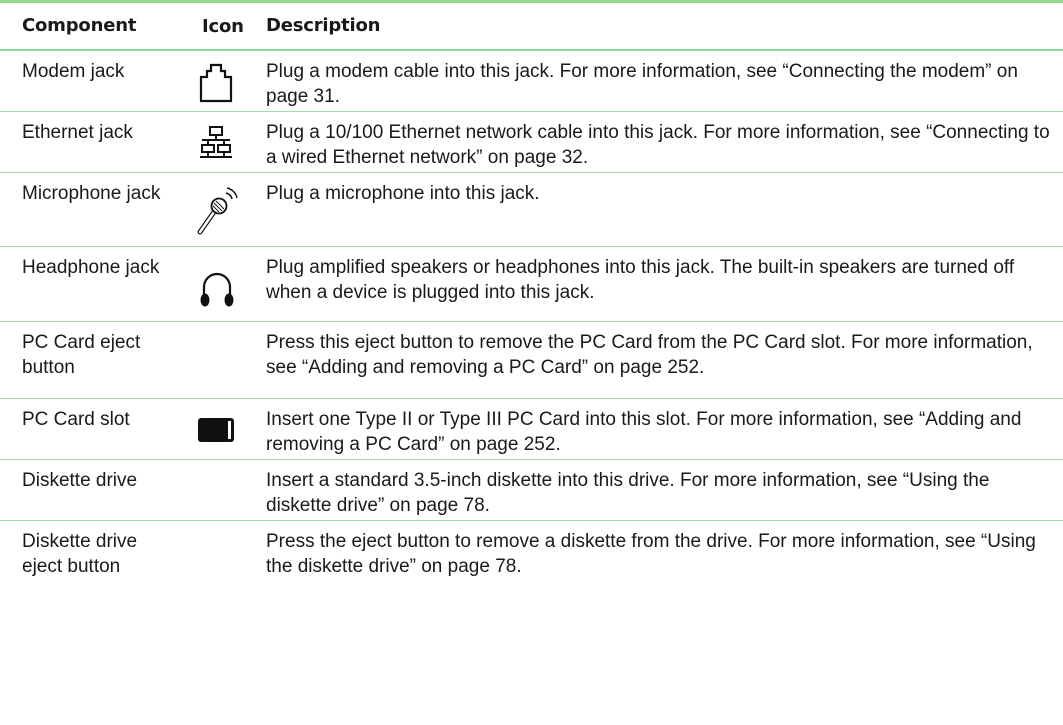 The width and height of the screenshot is (1063, 725). Describe the element at coordinates (73, 71) in the screenshot. I see `component-name: Modem jack` at that location.